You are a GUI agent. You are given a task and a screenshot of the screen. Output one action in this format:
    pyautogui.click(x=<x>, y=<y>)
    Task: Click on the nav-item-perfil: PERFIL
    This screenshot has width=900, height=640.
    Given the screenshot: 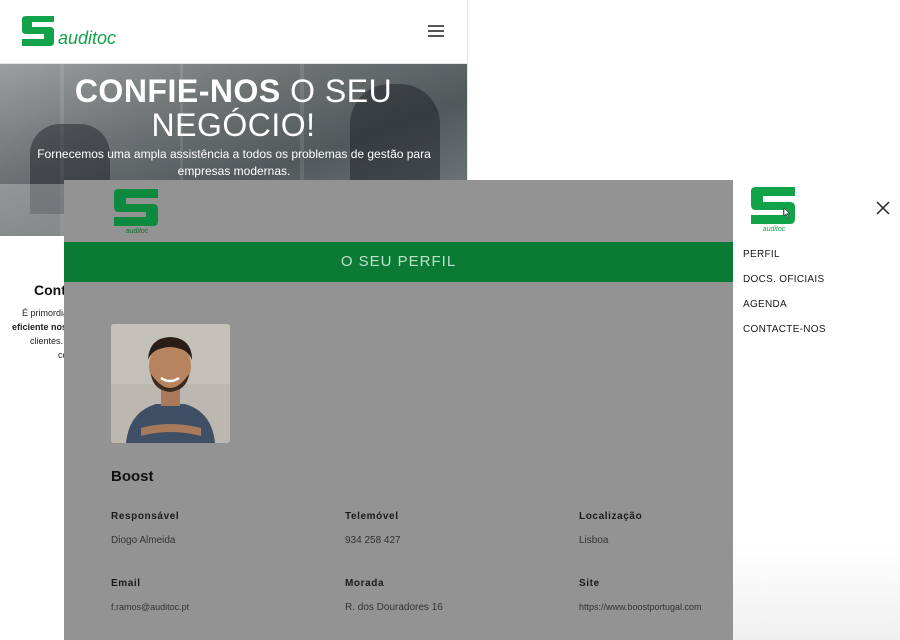 What is the action you would take?
    pyautogui.click(x=761, y=254)
    